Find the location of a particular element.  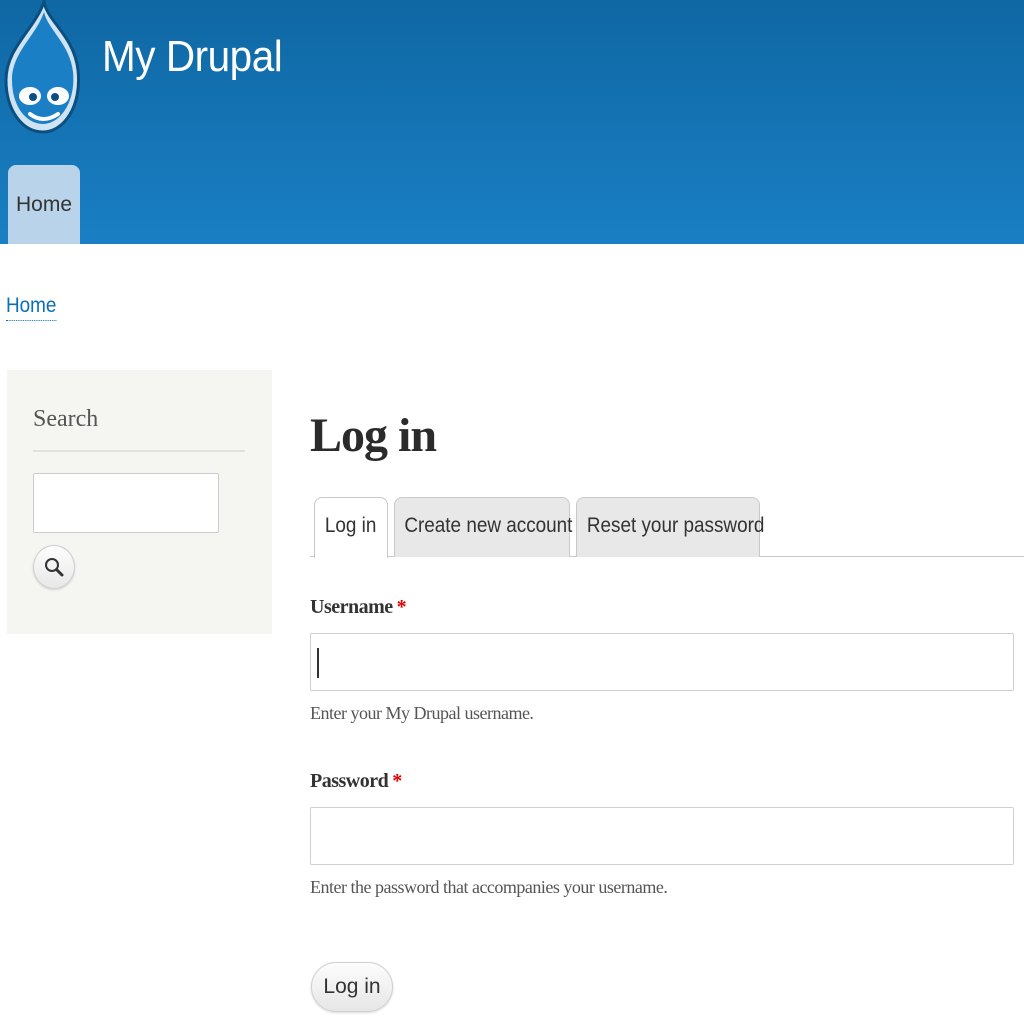

password-label: Password * is located at coordinates (356, 781).